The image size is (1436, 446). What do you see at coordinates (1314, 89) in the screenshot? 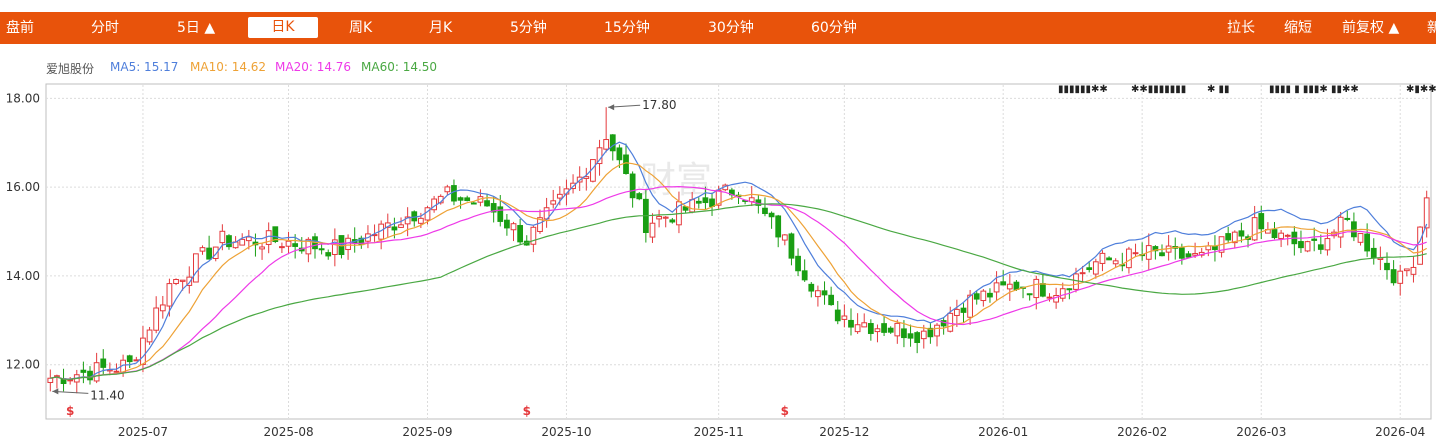
I see `top-marker-group: ▮▮▮▮ ▮ ▮▮▮✱ ▮▮✱✱` at bounding box center [1314, 89].